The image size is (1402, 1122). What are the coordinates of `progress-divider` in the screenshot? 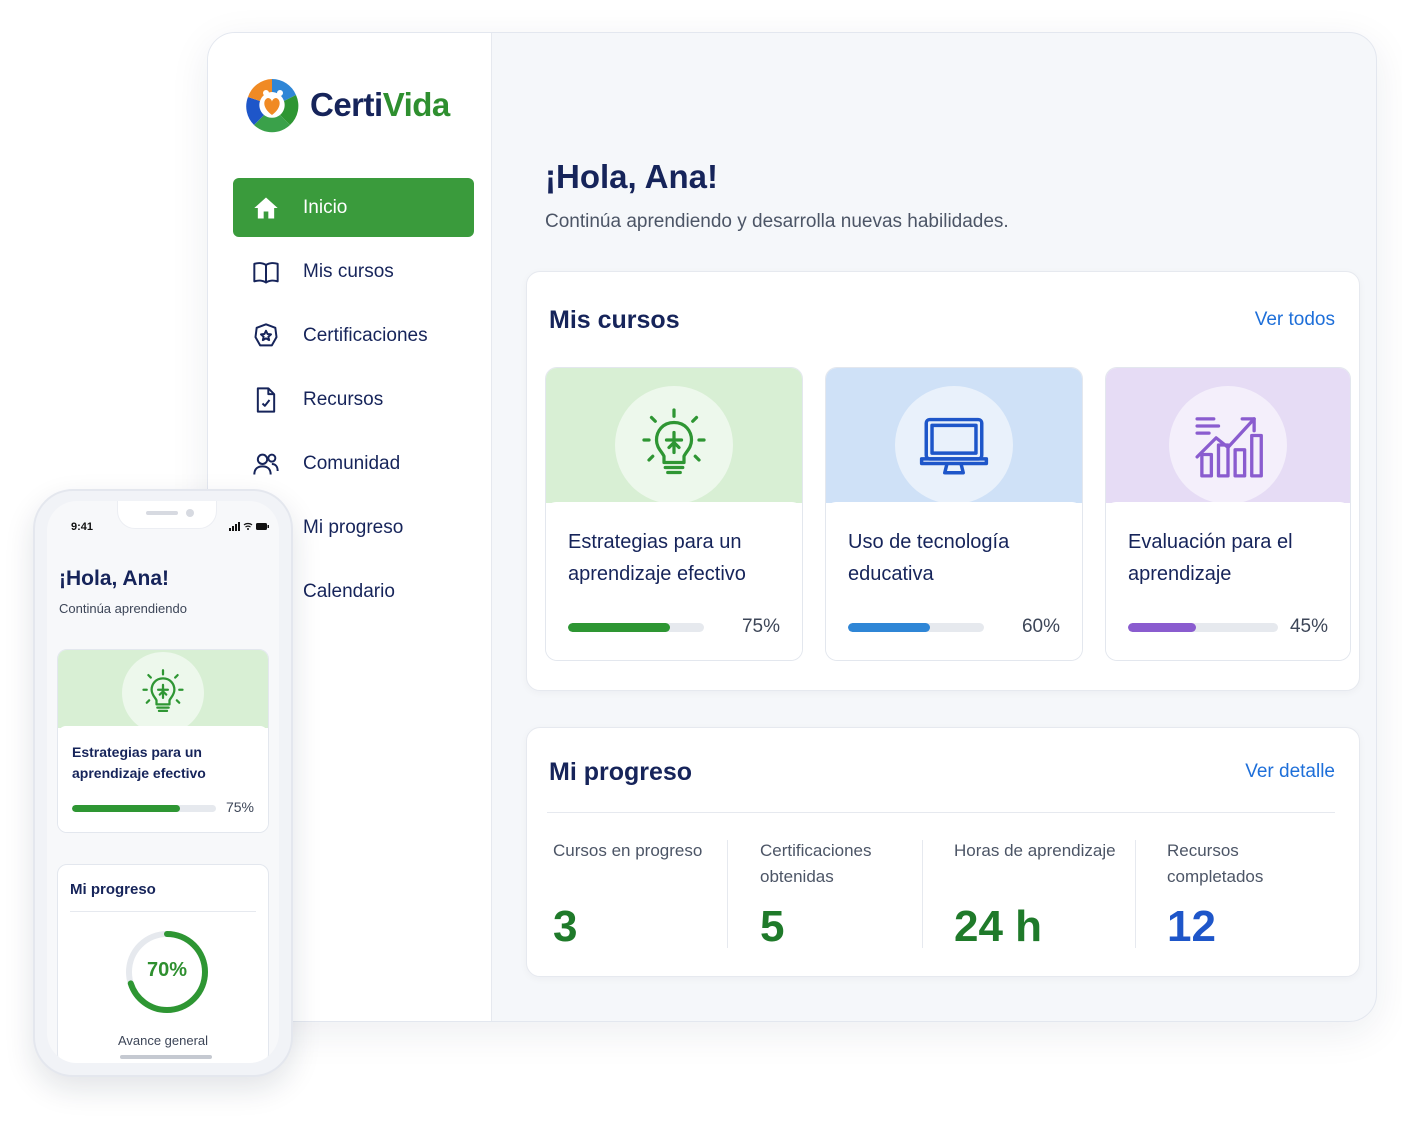 It's located at (941, 812).